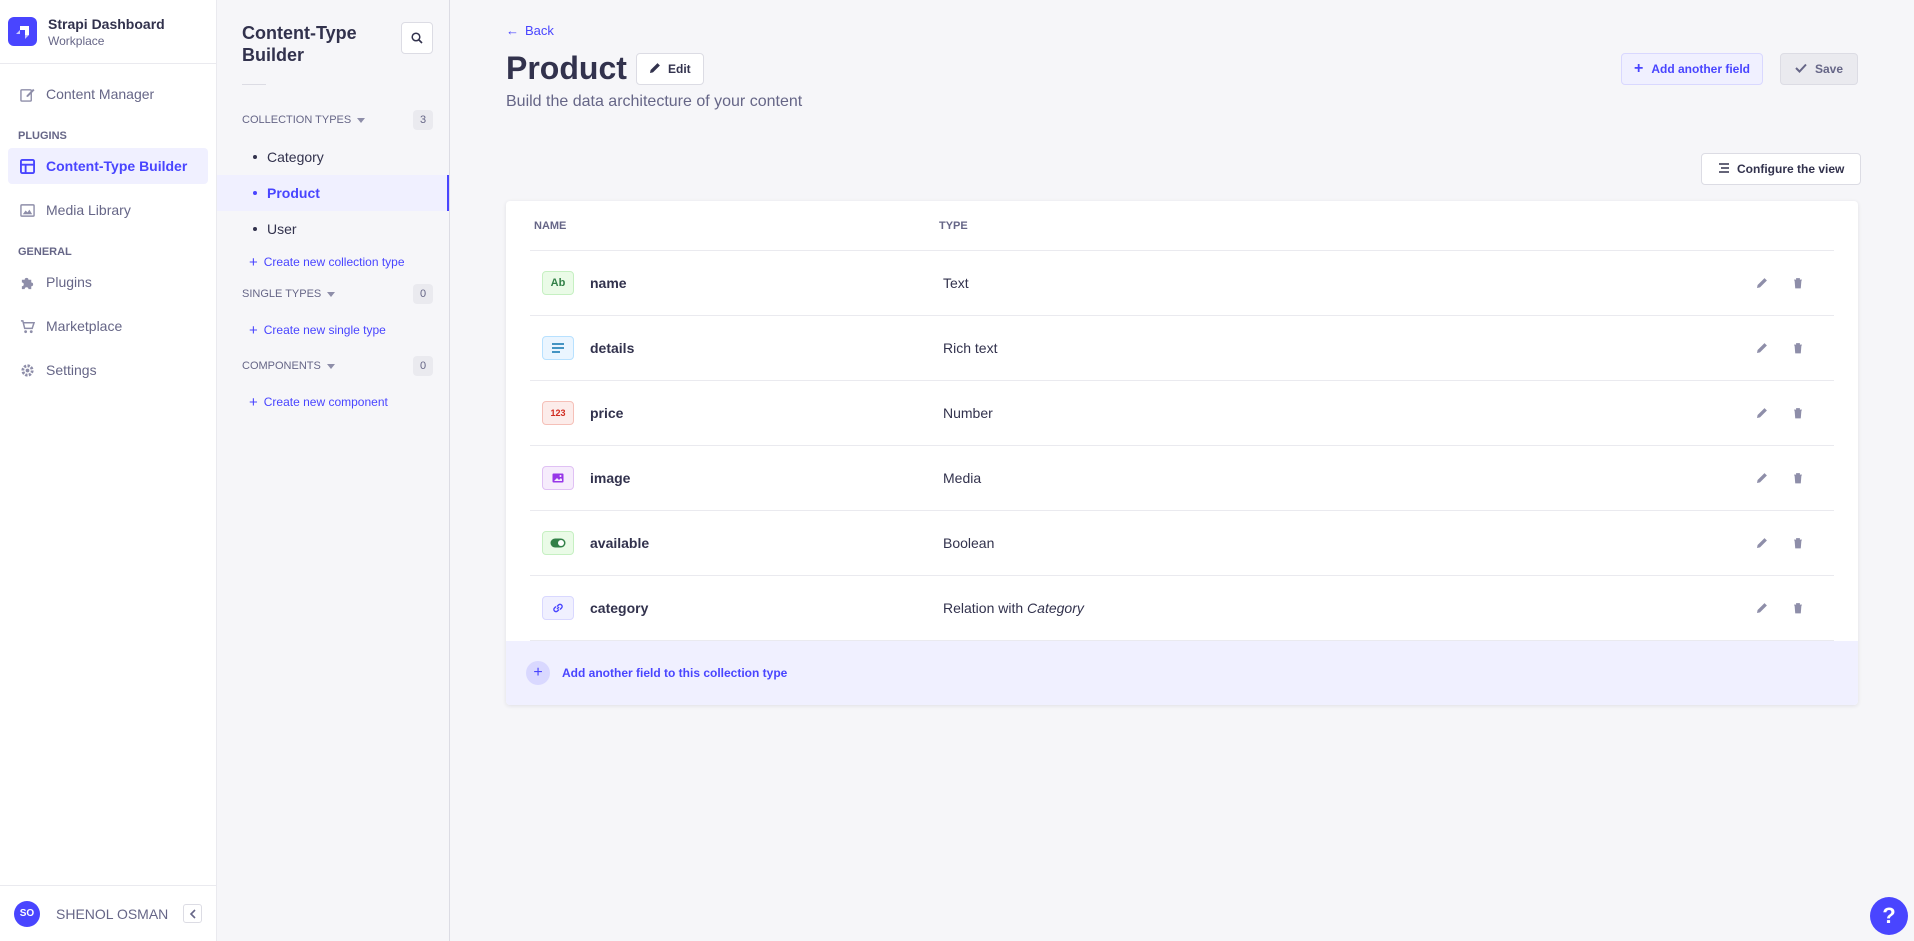 Image resolution: width=1914 pixels, height=941 pixels. What do you see at coordinates (558, 478) in the screenshot?
I see `media-icon` at bounding box center [558, 478].